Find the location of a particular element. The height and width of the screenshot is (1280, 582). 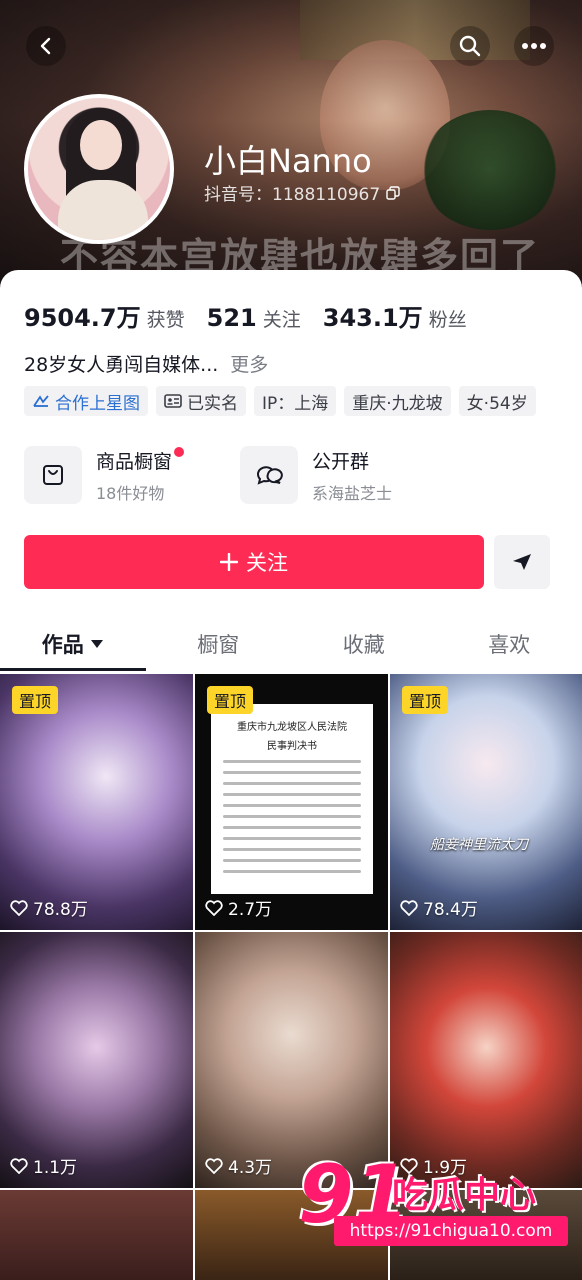

bio-more-link: 更多 is located at coordinates (249, 365).